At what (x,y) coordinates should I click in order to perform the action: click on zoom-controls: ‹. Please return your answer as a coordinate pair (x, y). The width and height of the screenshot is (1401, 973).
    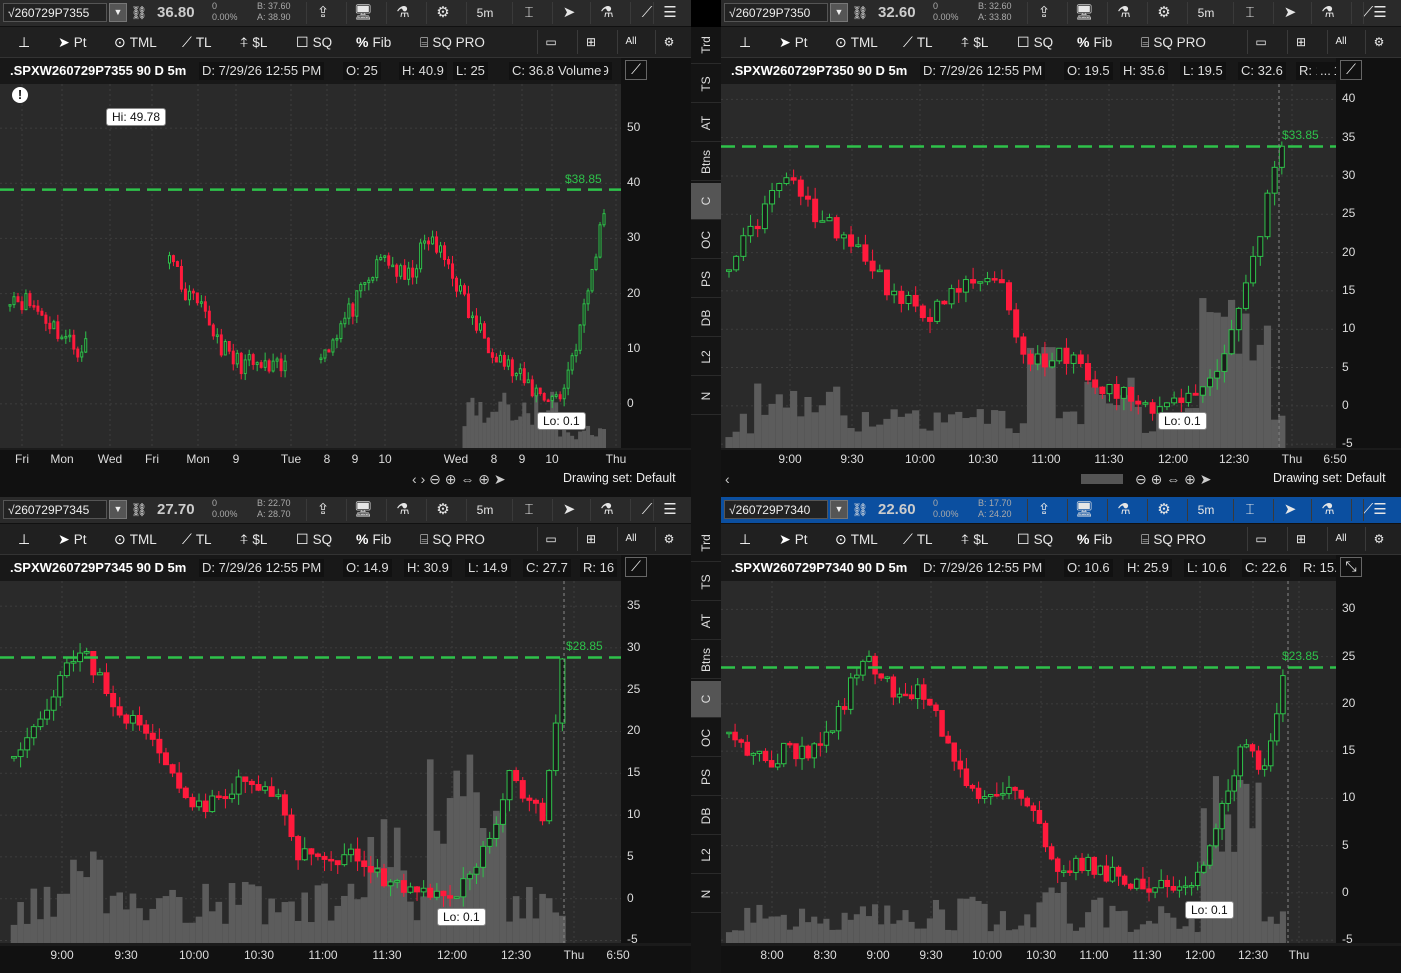
    Looking at the image, I should click on (727, 479).